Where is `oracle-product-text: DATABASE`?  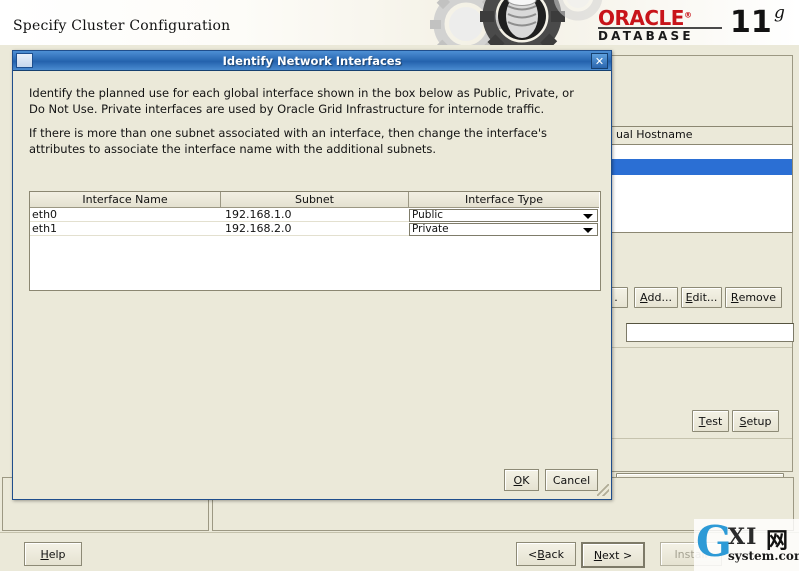
oracle-product-text: DATABASE is located at coordinates (646, 36).